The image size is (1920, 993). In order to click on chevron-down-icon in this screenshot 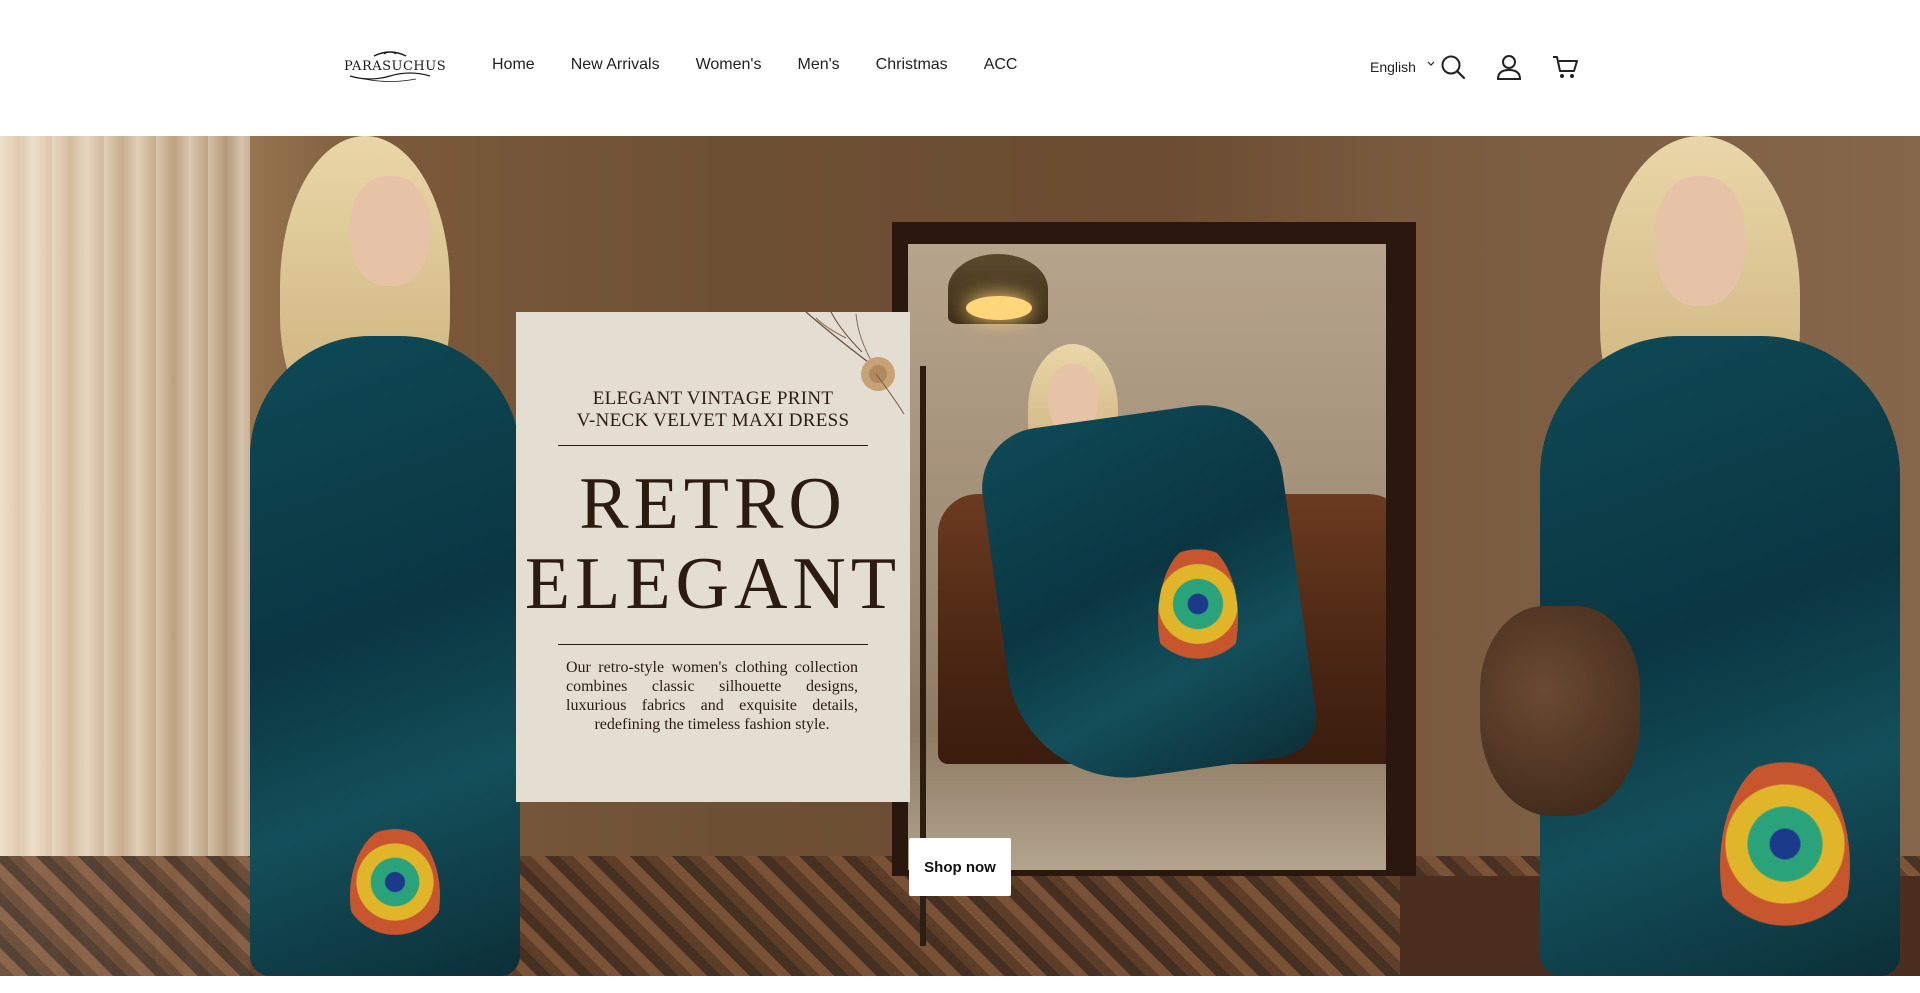, I will do `click(1431, 64)`.